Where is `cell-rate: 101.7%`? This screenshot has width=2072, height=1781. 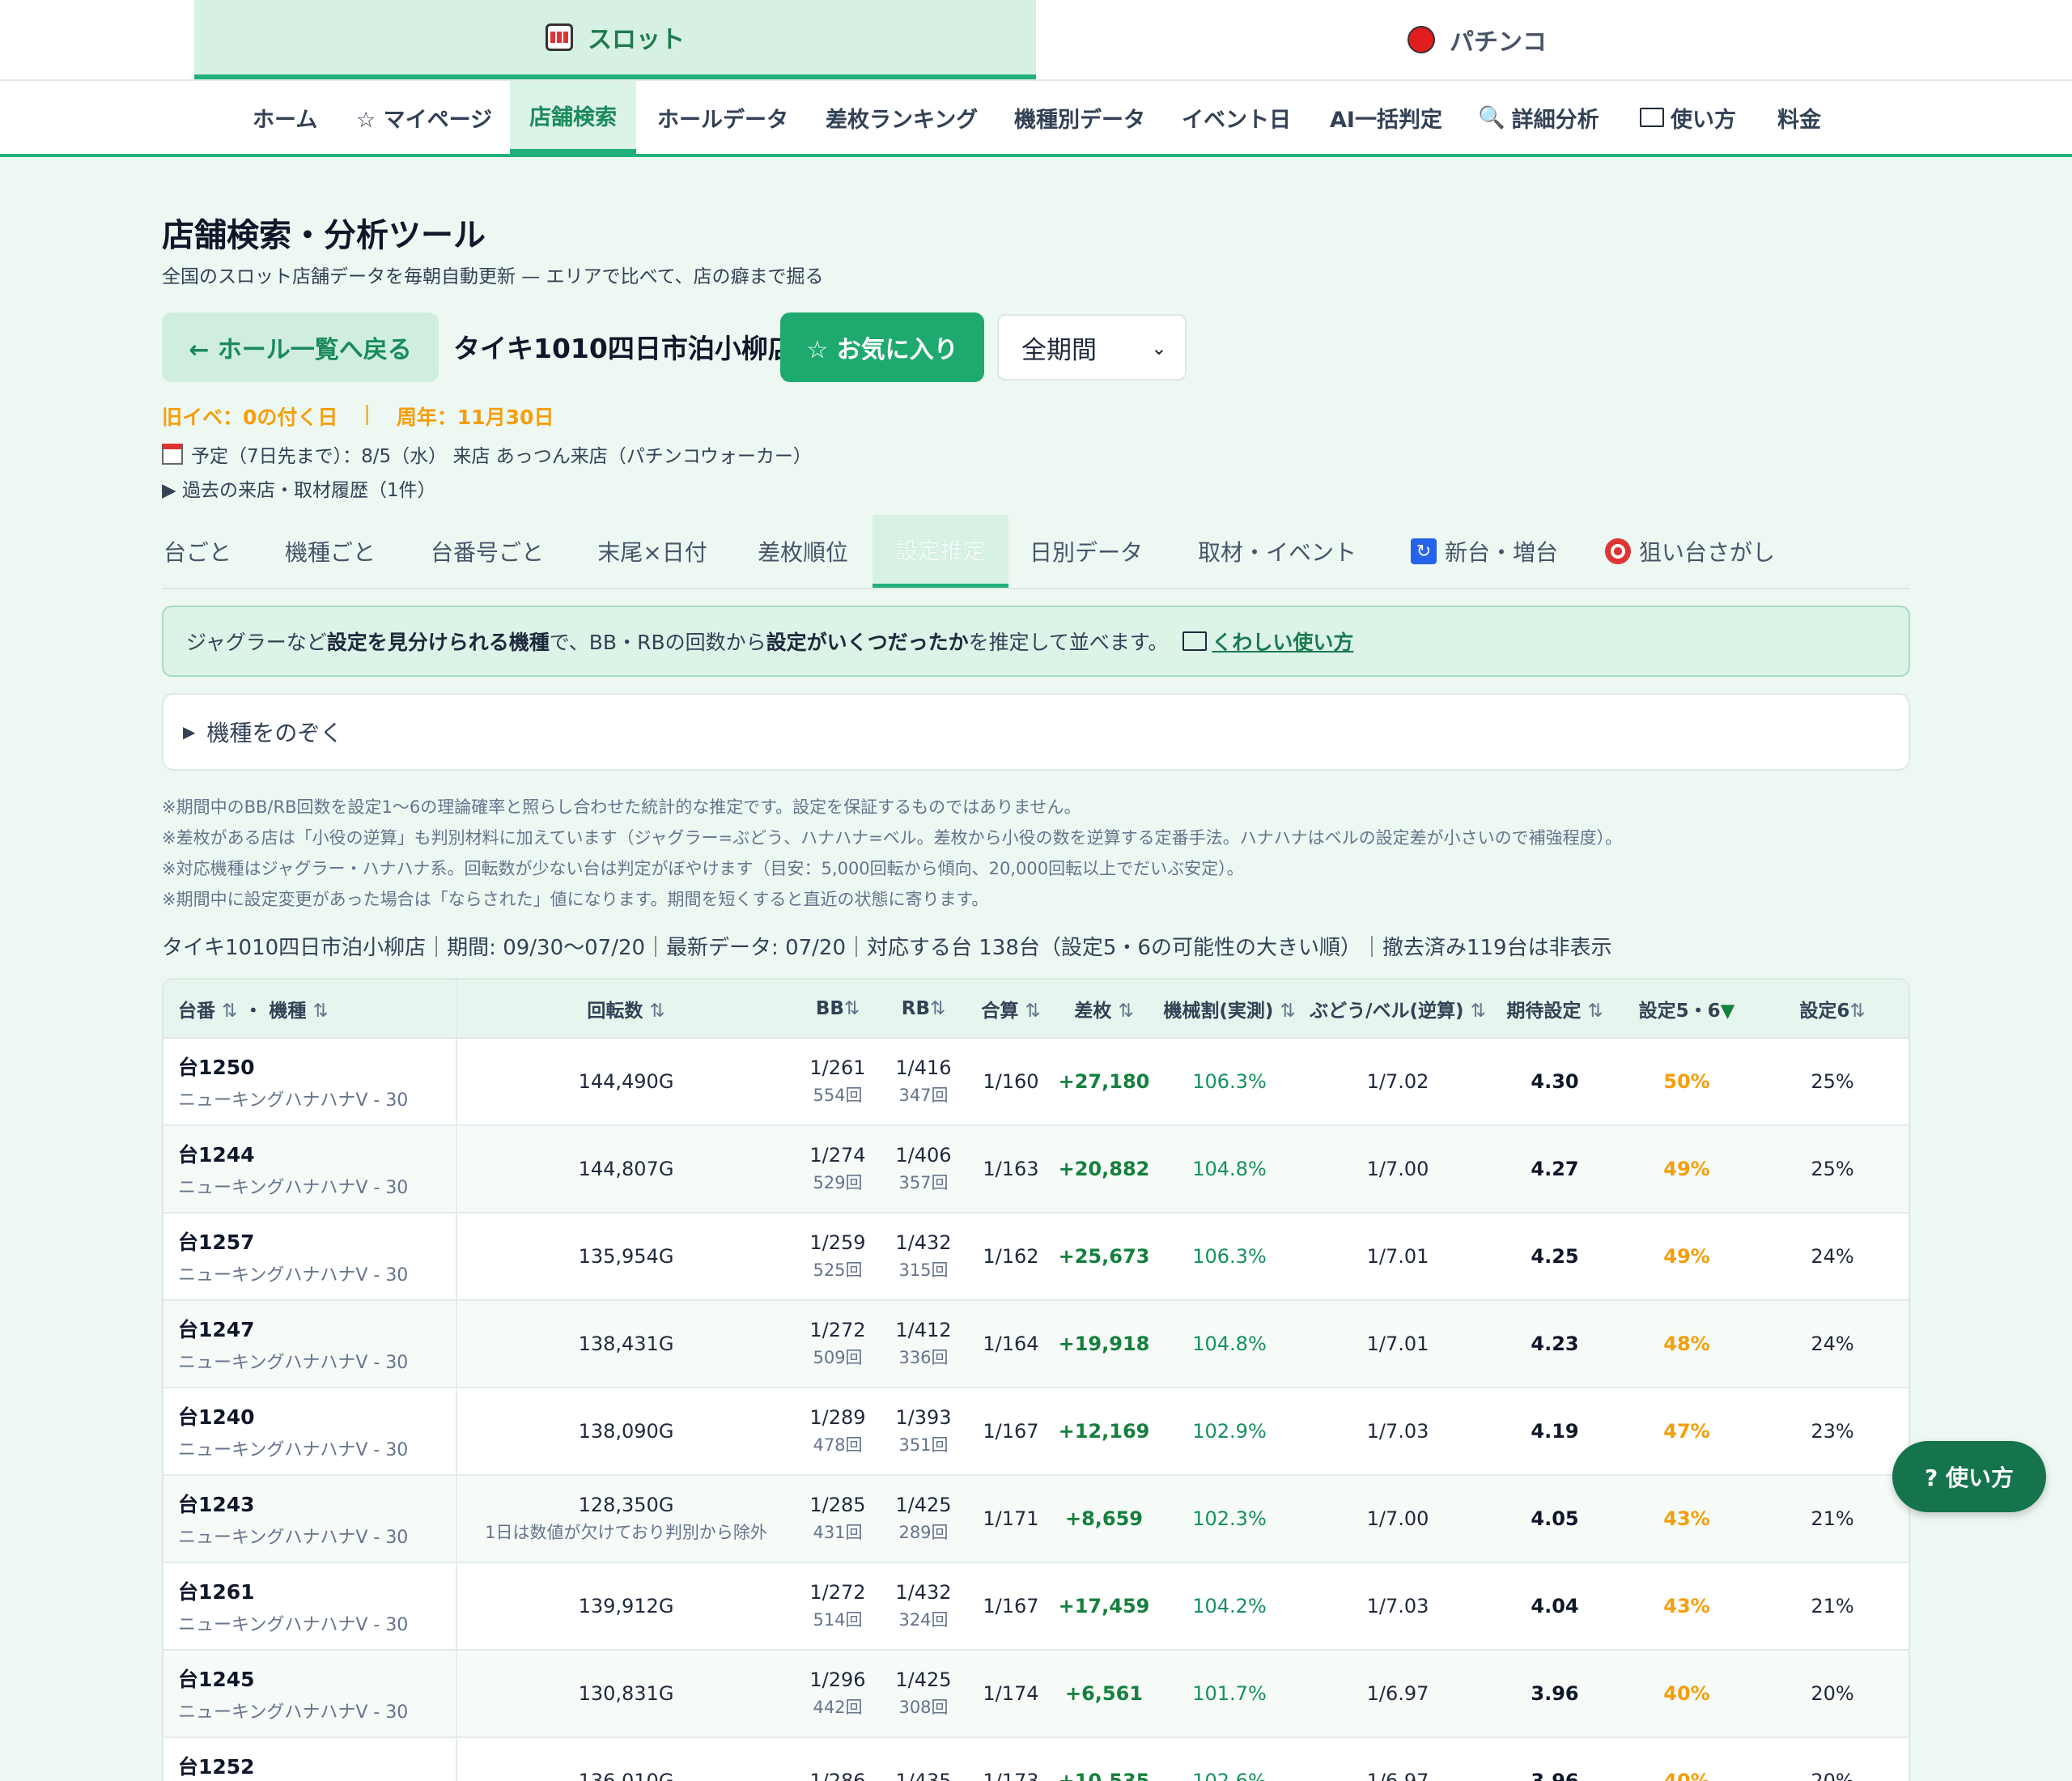
cell-rate: 101.7% is located at coordinates (1229, 1694).